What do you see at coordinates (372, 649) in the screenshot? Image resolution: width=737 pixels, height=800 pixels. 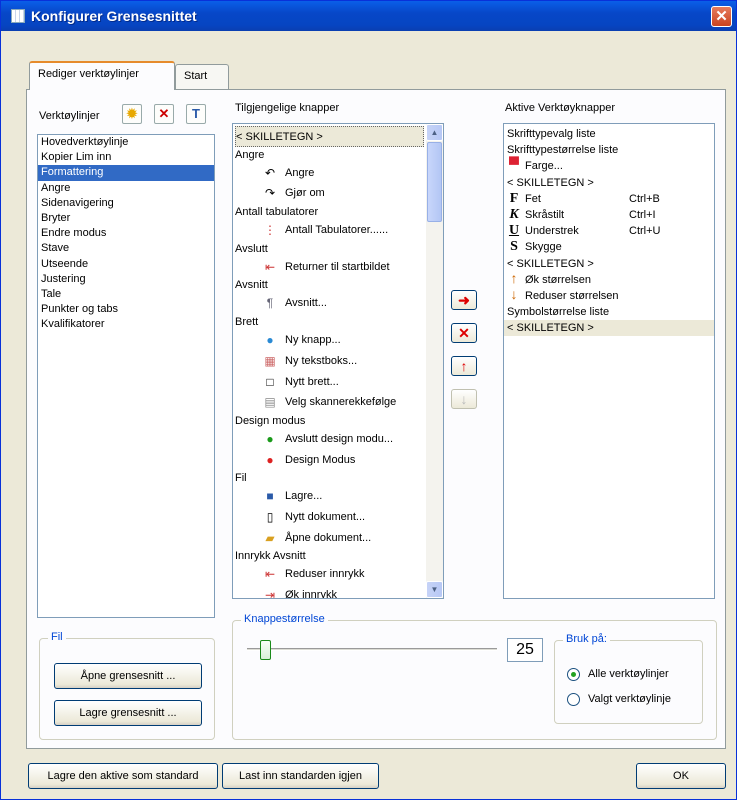 I see `size-slider-track` at bounding box center [372, 649].